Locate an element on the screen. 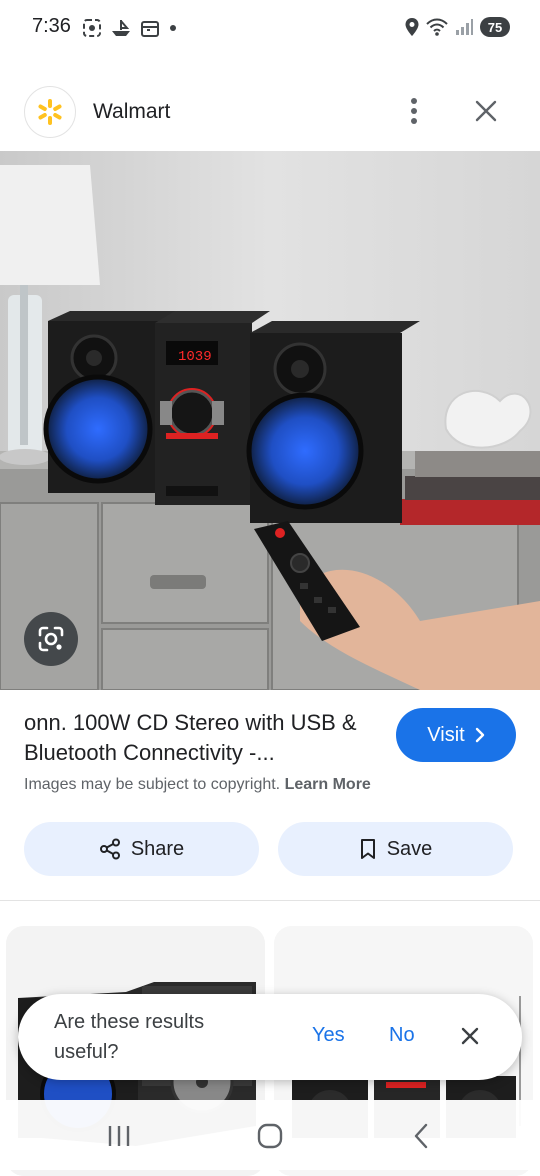  spark-icon is located at coordinates (50, 112).